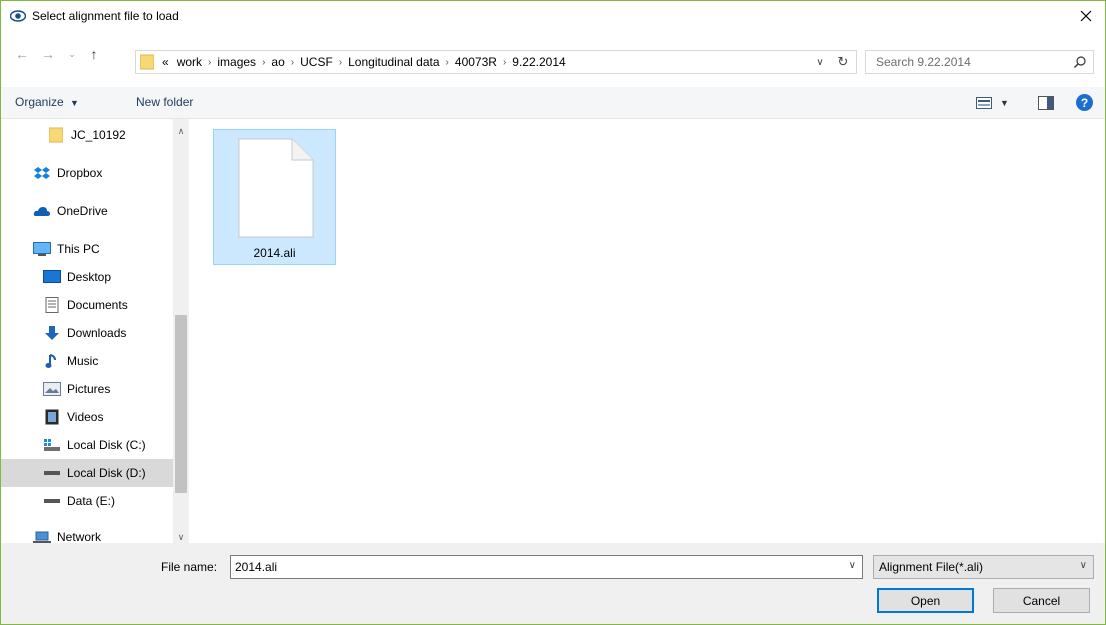 This screenshot has height=625, width=1106. I want to click on breadcrumb-current-folder: 9.22.2014, so click(538, 62).